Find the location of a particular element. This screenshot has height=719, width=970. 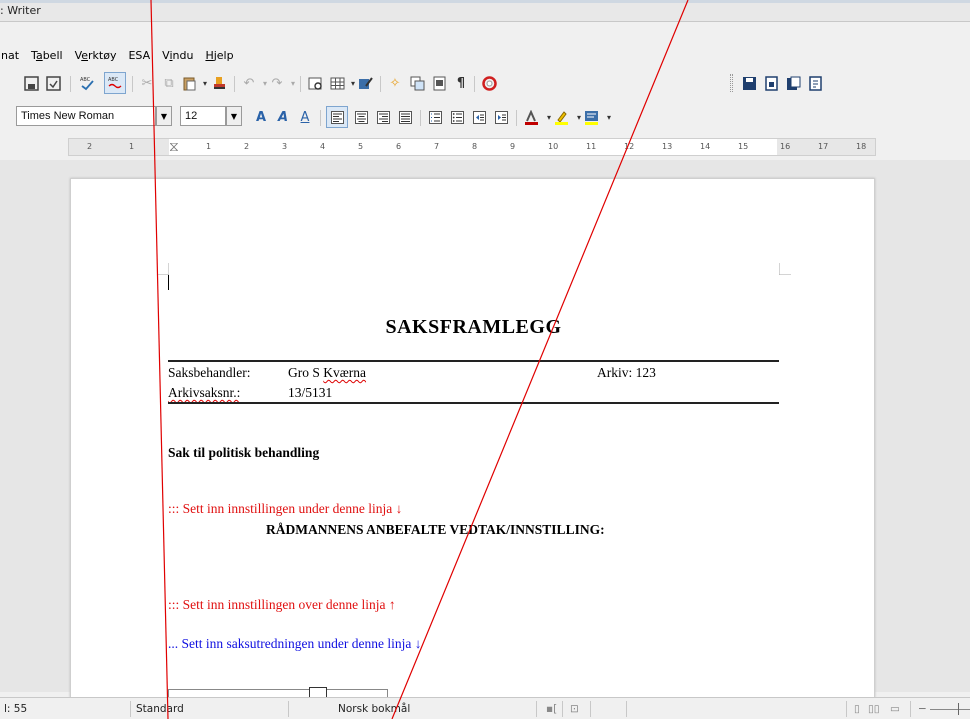

toolbar-handle is located at coordinates (731, 83).